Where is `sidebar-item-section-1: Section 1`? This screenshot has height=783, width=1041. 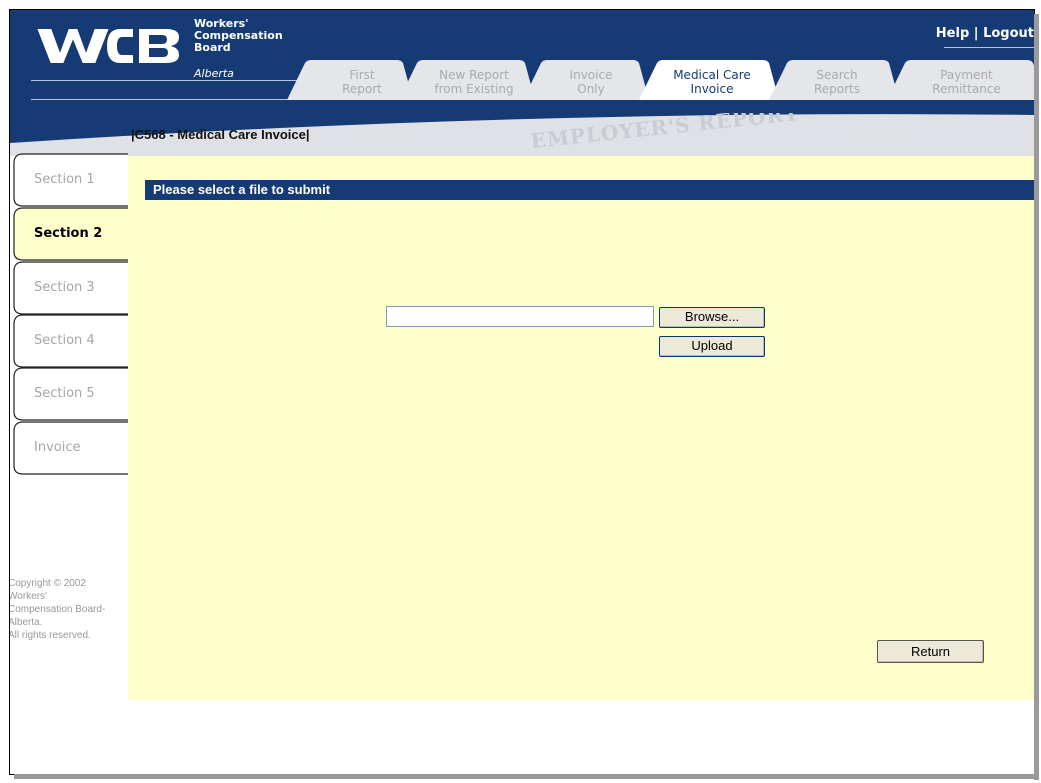 sidebar-item-section-1: Section 1 is located at coordinates (70, 180).